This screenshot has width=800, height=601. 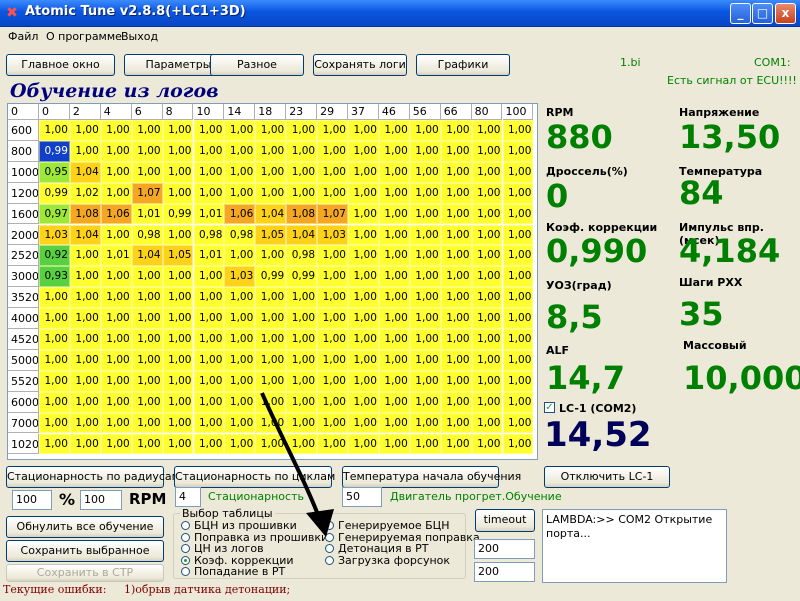 I want to click on stationarity-radius-button: Стационарность по радиусам, so click(x=93, y=477).